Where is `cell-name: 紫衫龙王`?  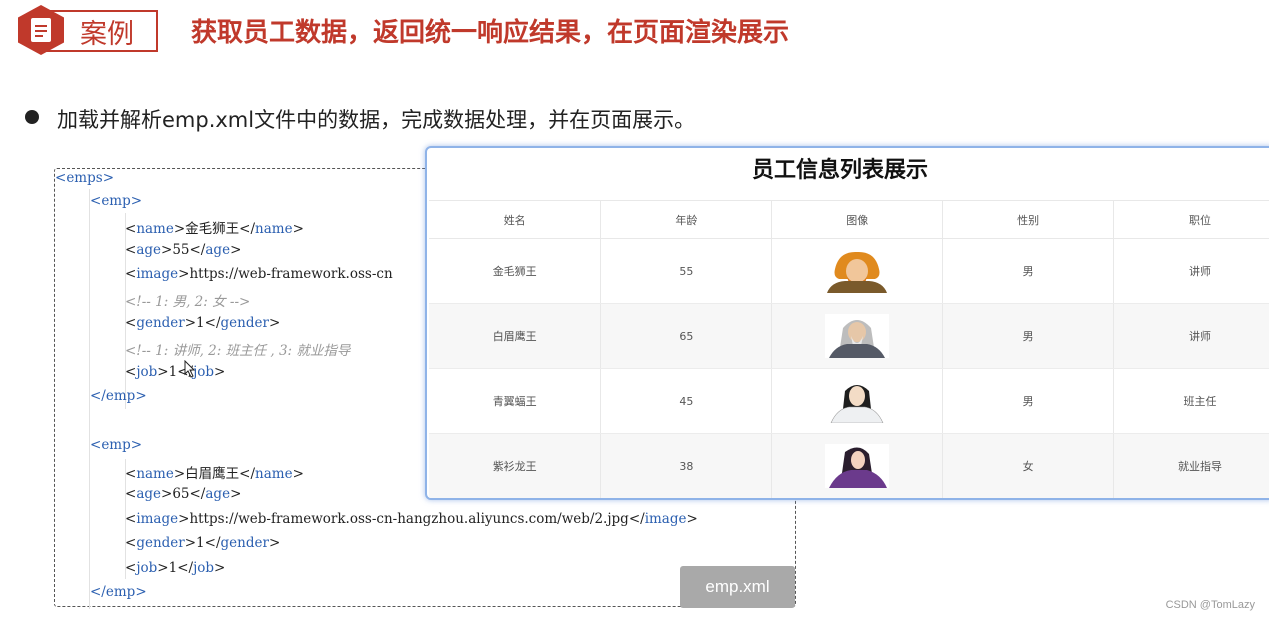
cell-name: 紫衫龙王 is located at coordinates (515, 465).